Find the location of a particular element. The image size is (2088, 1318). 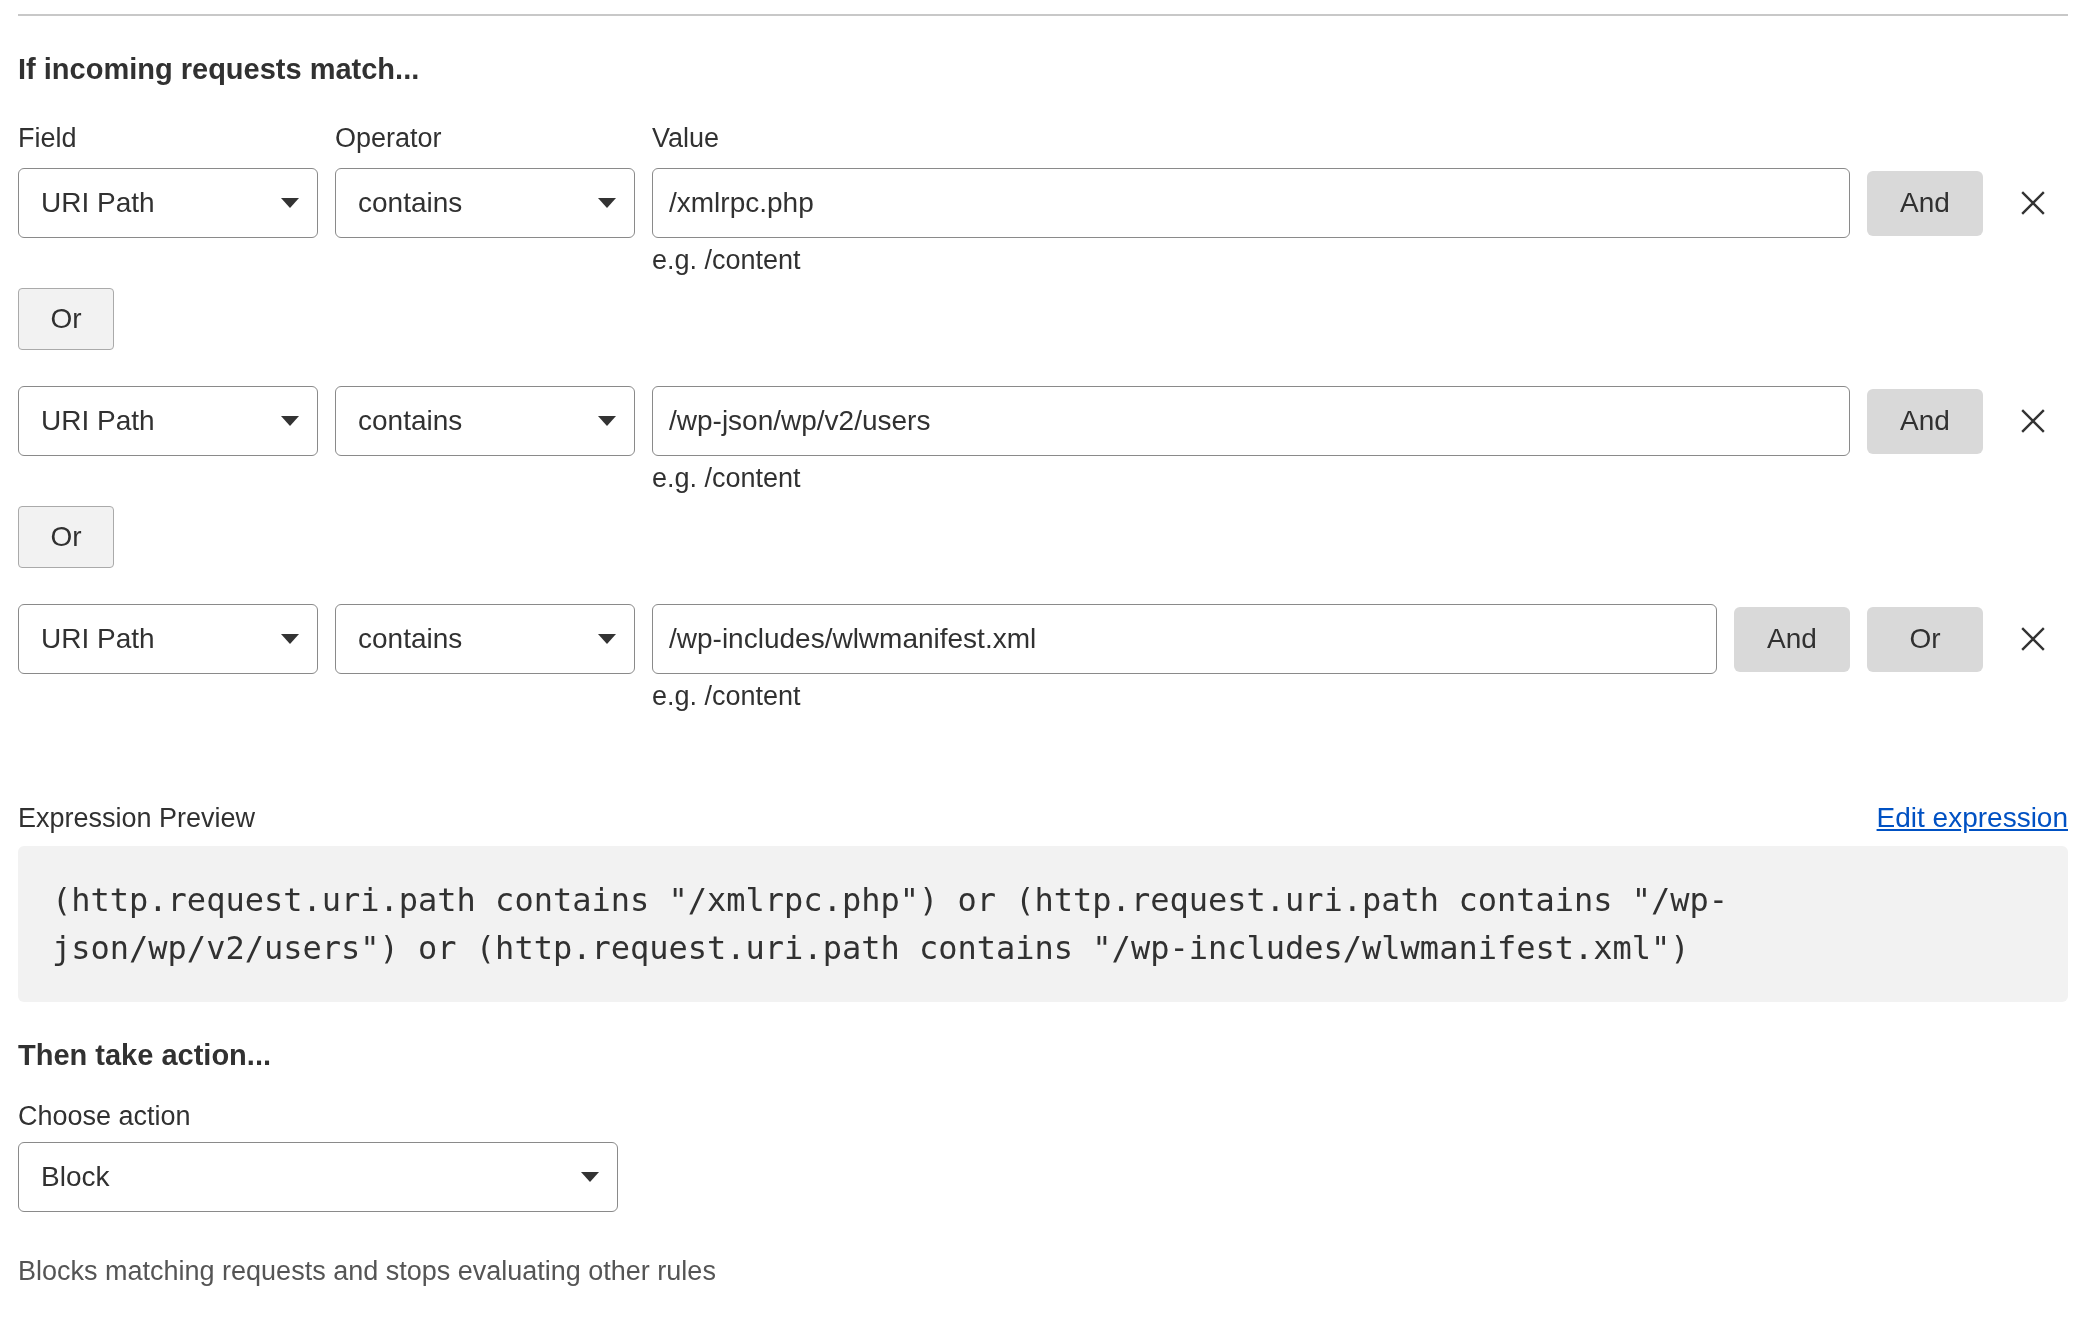

action-description: Blocks matching requests and stops evaluating other rules is located at coordinates (367, 1271).